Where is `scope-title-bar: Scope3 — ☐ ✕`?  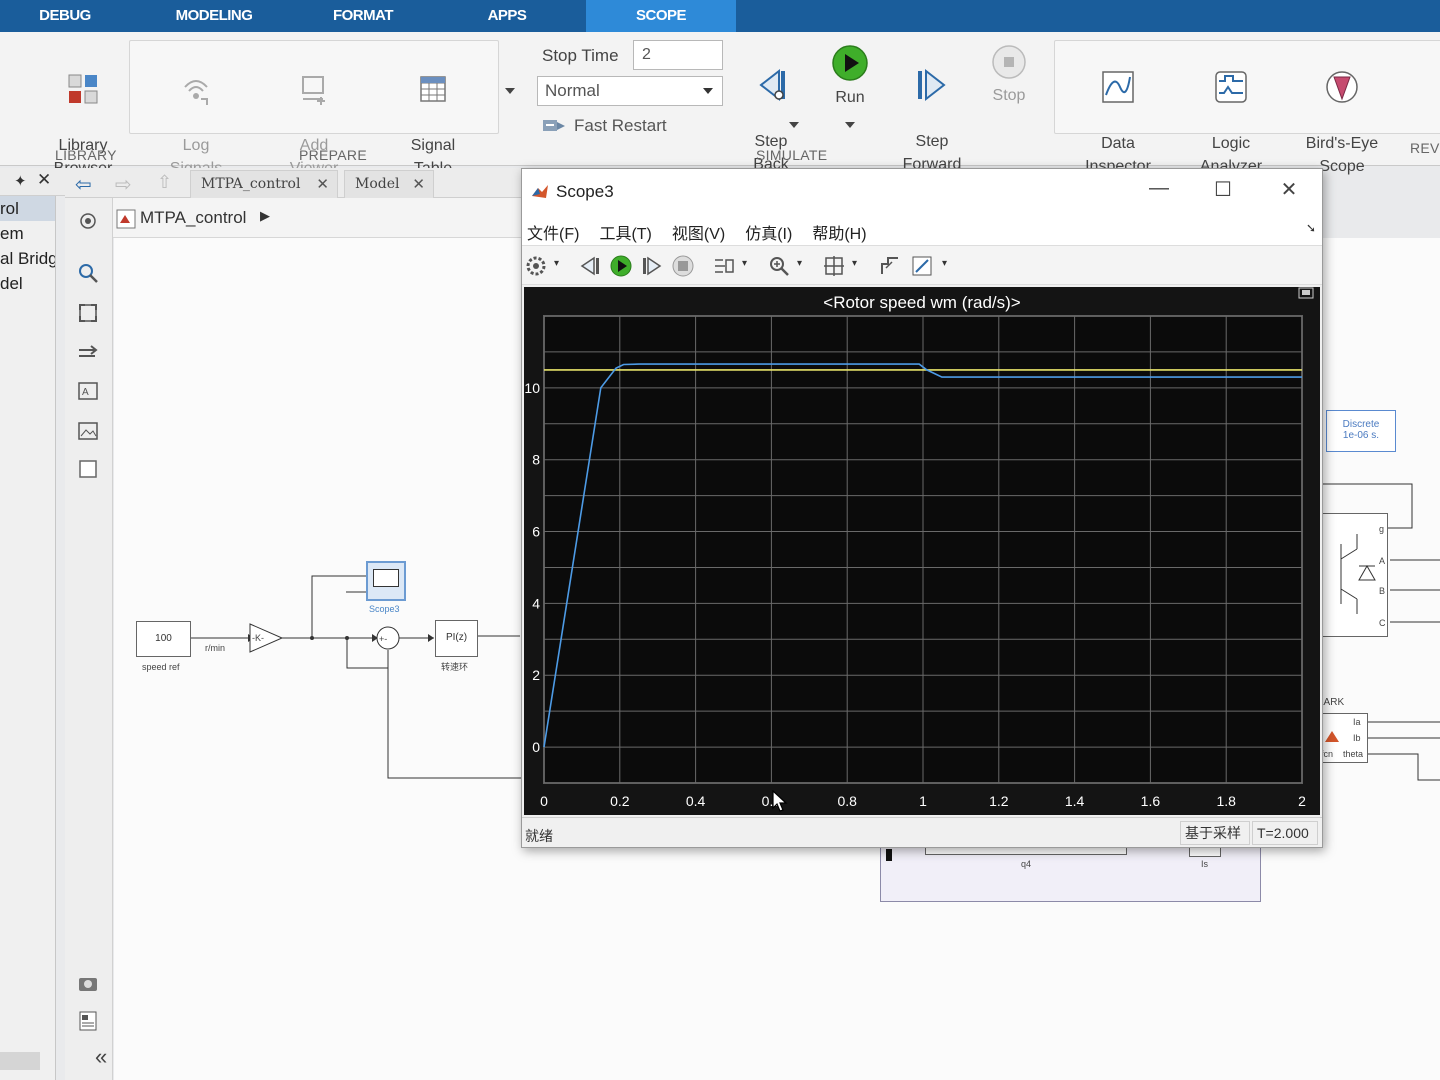
scope-title-bar: Scope3 — ☐ ✕ is located at coordinates (922, 192).